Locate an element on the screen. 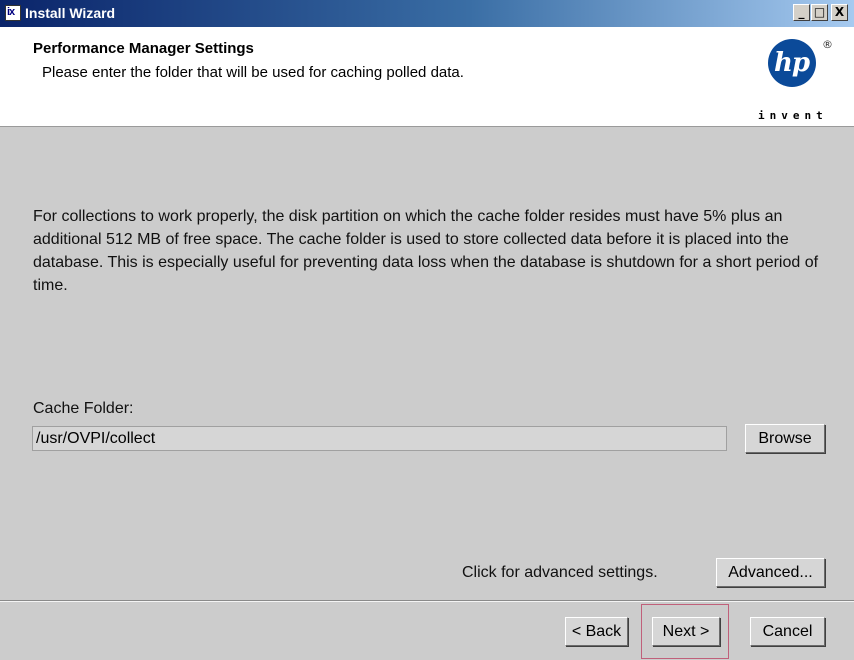 The width and height of the screenshot is (854, 660). app-icon-text: ix is located at coordinates (11, 12).